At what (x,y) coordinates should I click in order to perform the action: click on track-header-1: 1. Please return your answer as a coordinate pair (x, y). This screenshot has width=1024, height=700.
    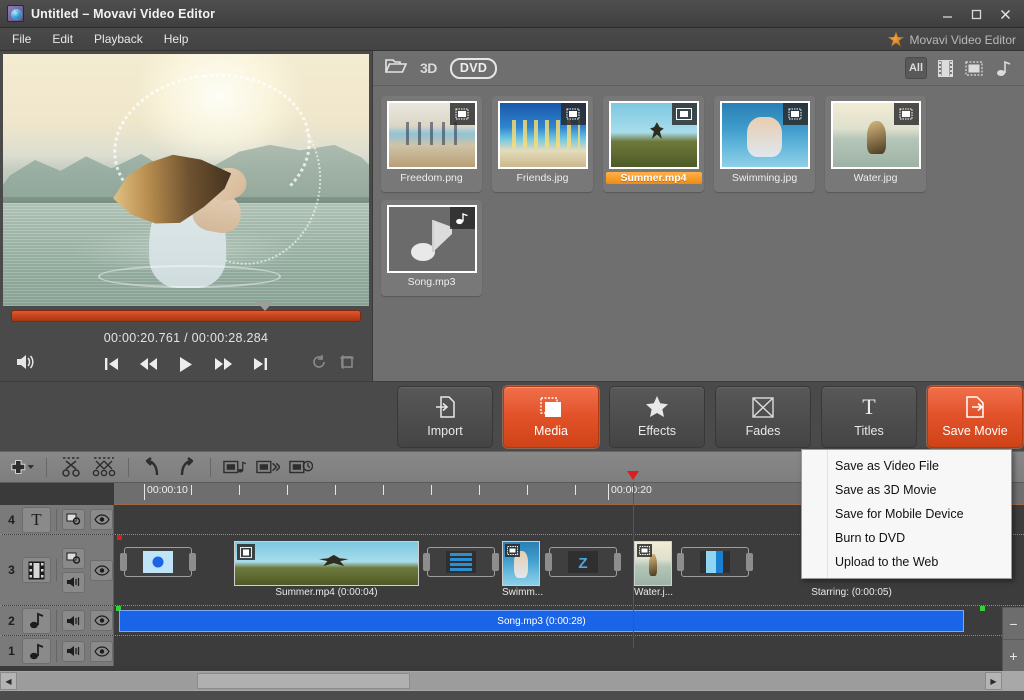
    Looking at the image, I should click on (57, 651).